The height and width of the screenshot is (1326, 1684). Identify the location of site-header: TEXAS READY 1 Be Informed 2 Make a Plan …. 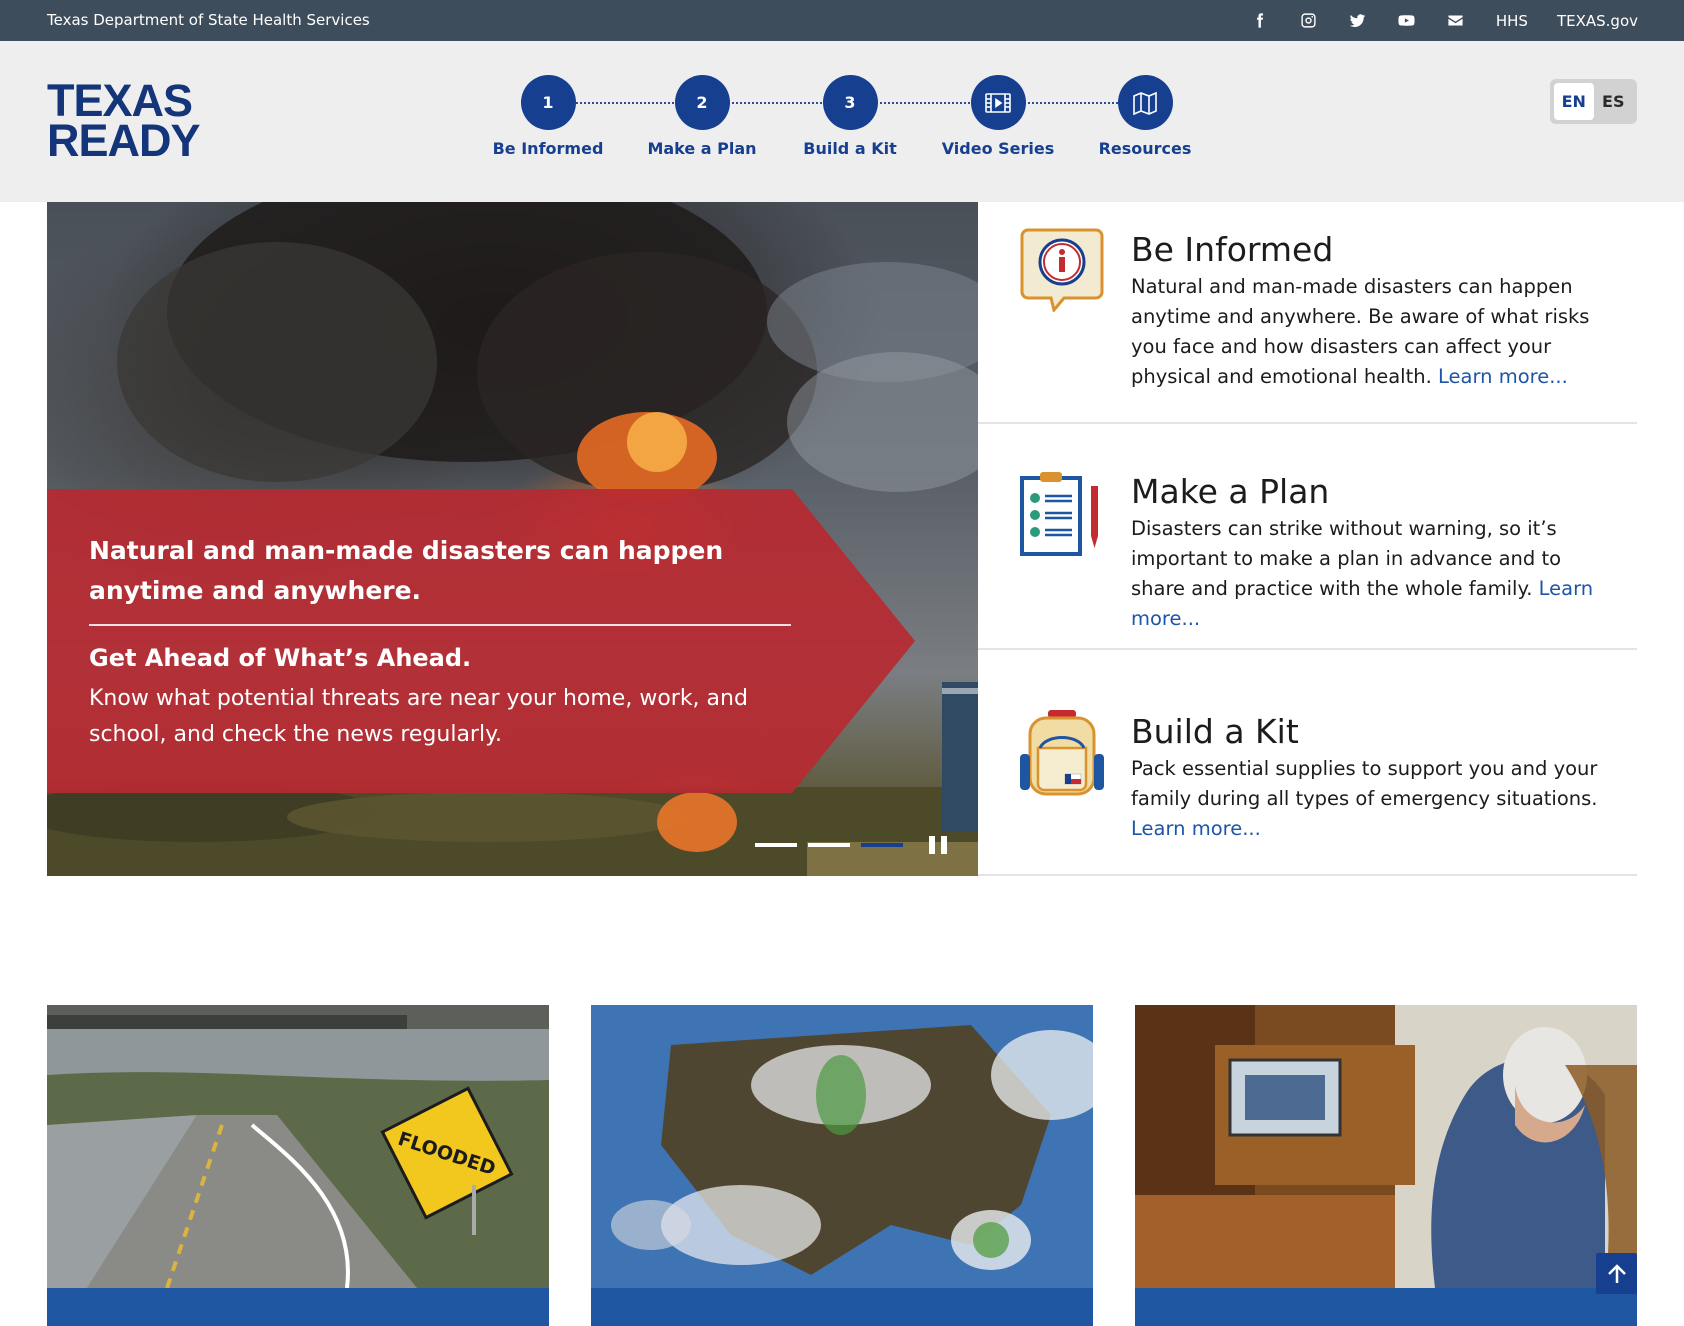
(842, 121).